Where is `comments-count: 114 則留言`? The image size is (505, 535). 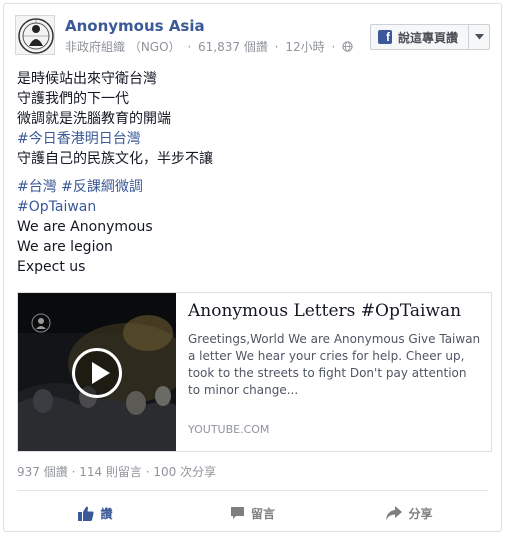 comments-count: 114 則留言 is located at coordinates (110, 472).